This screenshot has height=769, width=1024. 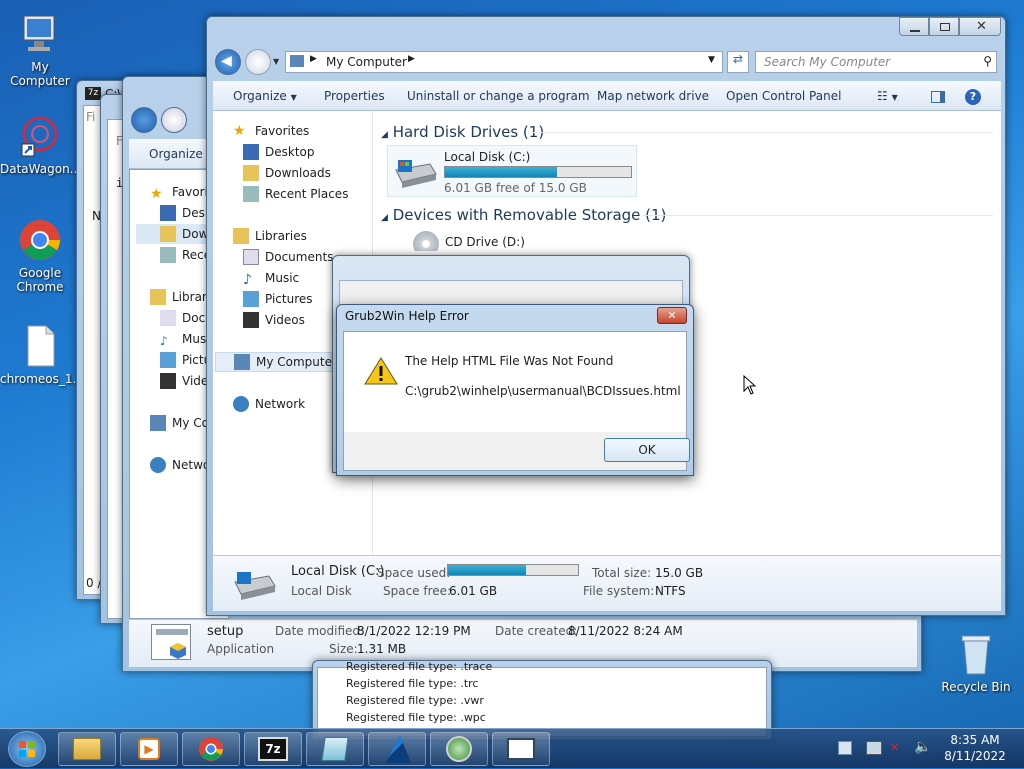 What do you see at coordinates (619, 591) in the screenshot?
I see `file-system-label: File system:` at bounding box center [619, 591].